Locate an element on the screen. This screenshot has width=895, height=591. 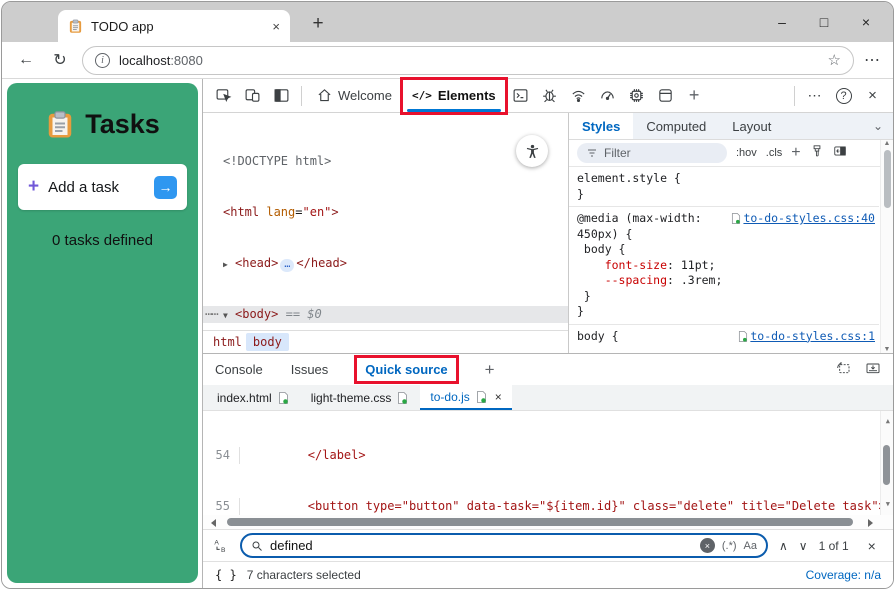
find-bar: AB defined × (.*) Aa ∧ ∨ 1 of 1 × is located at coordinates (548, 545).